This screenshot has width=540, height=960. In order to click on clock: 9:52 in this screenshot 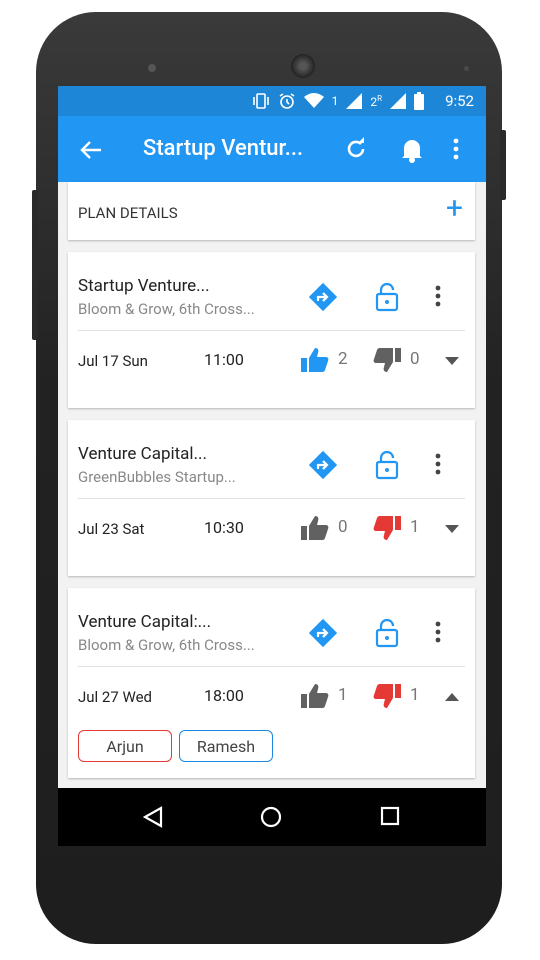, I will do `click(459, 101)`.